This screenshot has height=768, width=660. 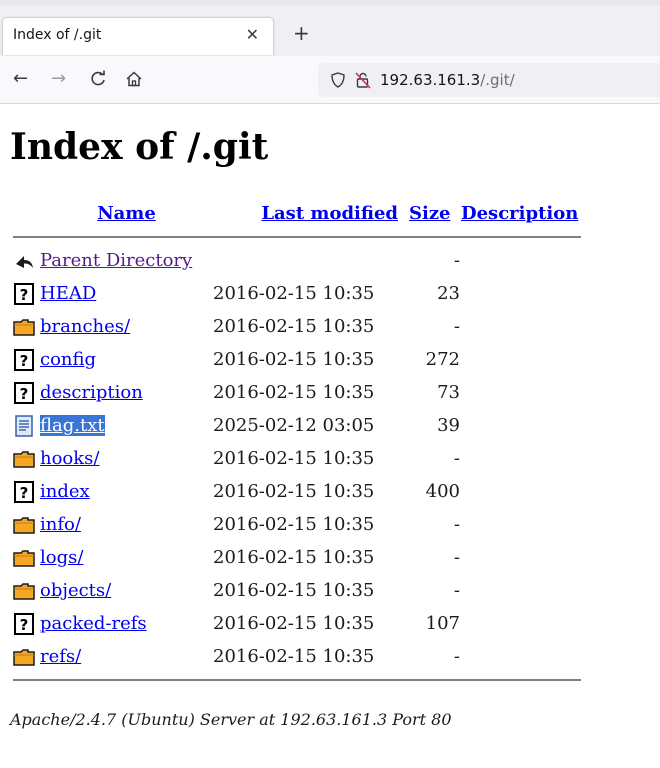 I want to click on name-cell: hooks/, so click(x=126, y=458).